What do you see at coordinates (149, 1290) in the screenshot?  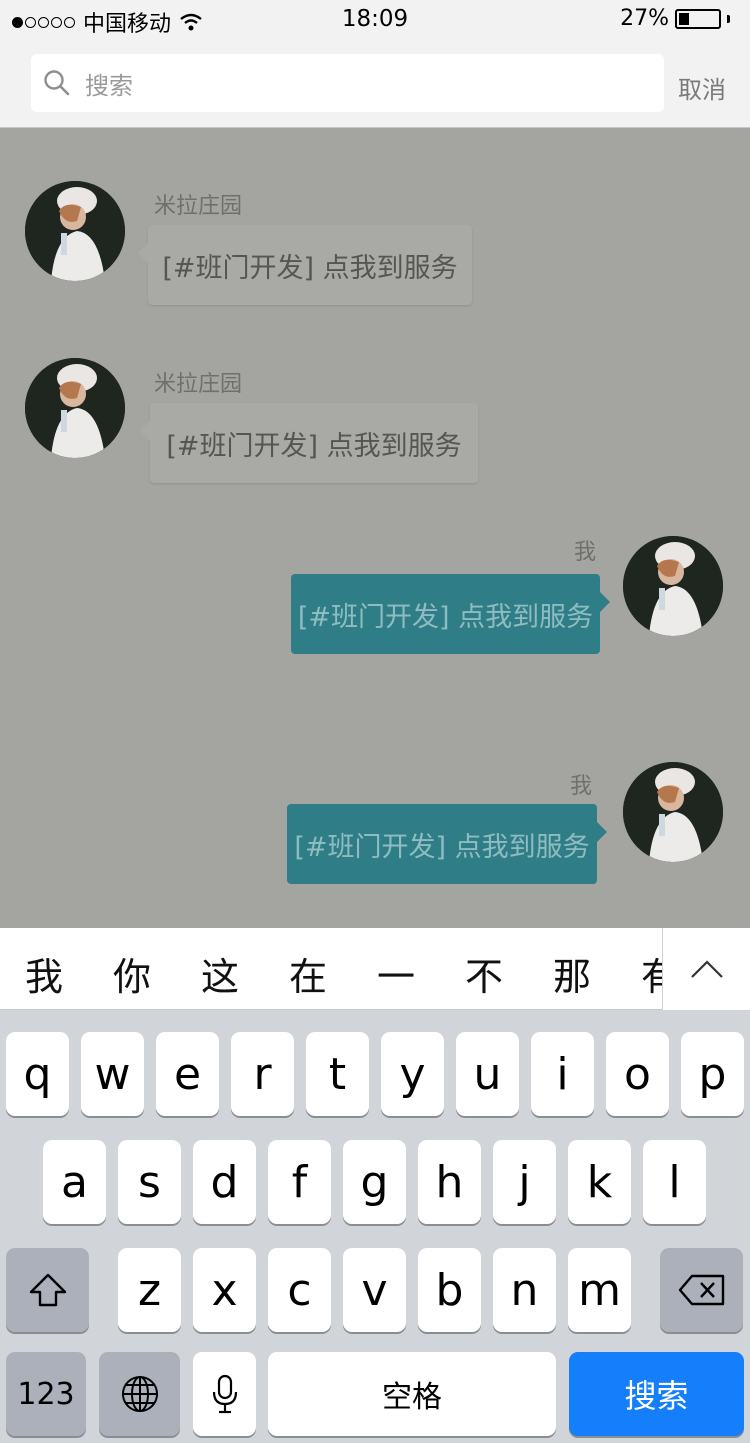 I see `key-z: z` at bounding box center [149, 1290].